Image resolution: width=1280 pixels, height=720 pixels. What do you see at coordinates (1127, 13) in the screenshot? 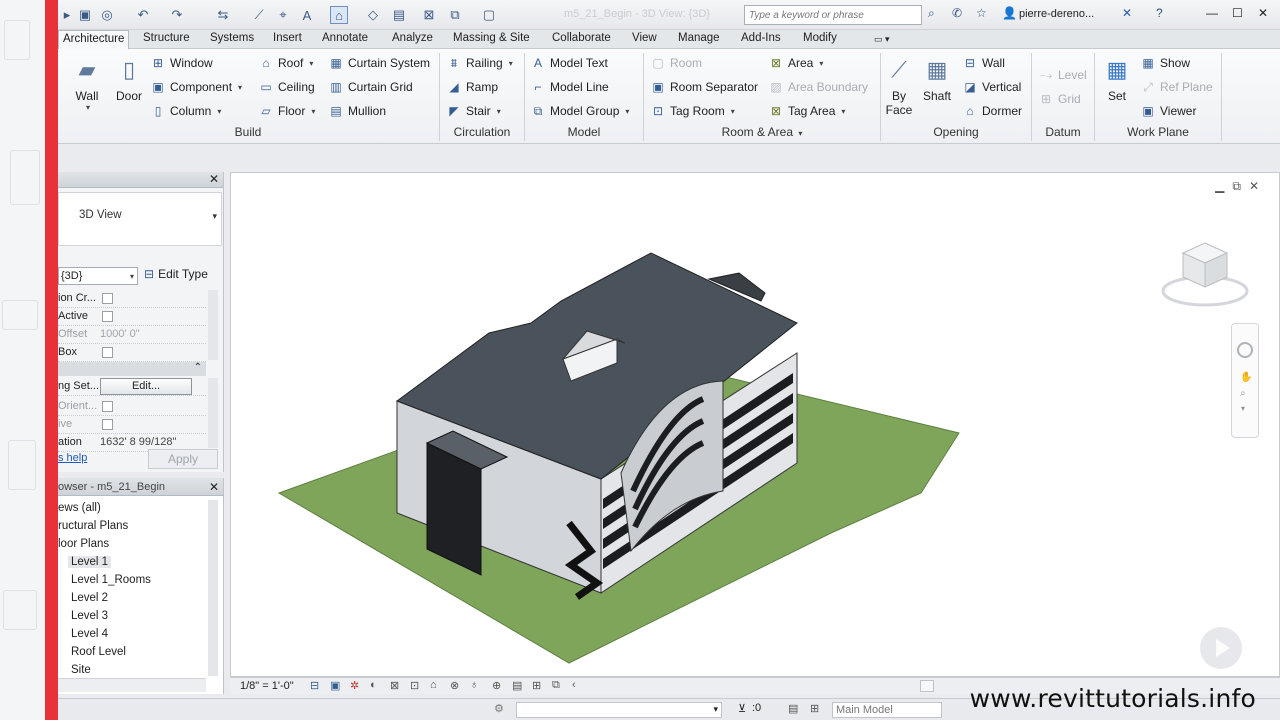
I see `exchange-apps-icon: ✕` at bounding box center [1127, 13].